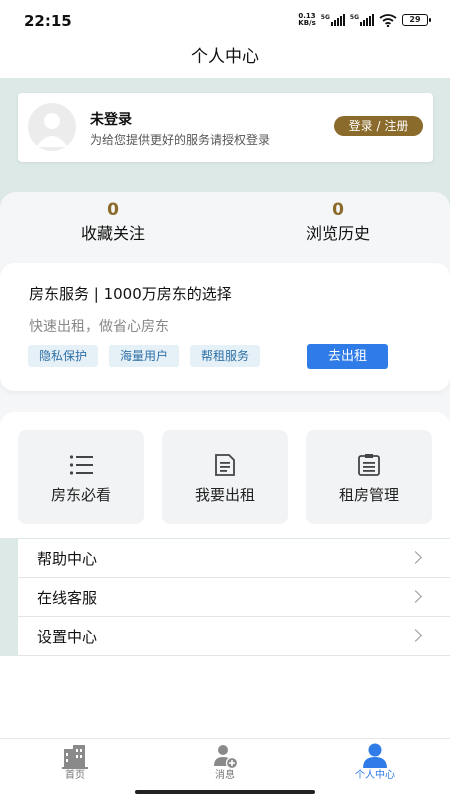  Describe the element at coordinates (67, 559) in the screenshot. I see `menu-label: 帮助中心` at that location.